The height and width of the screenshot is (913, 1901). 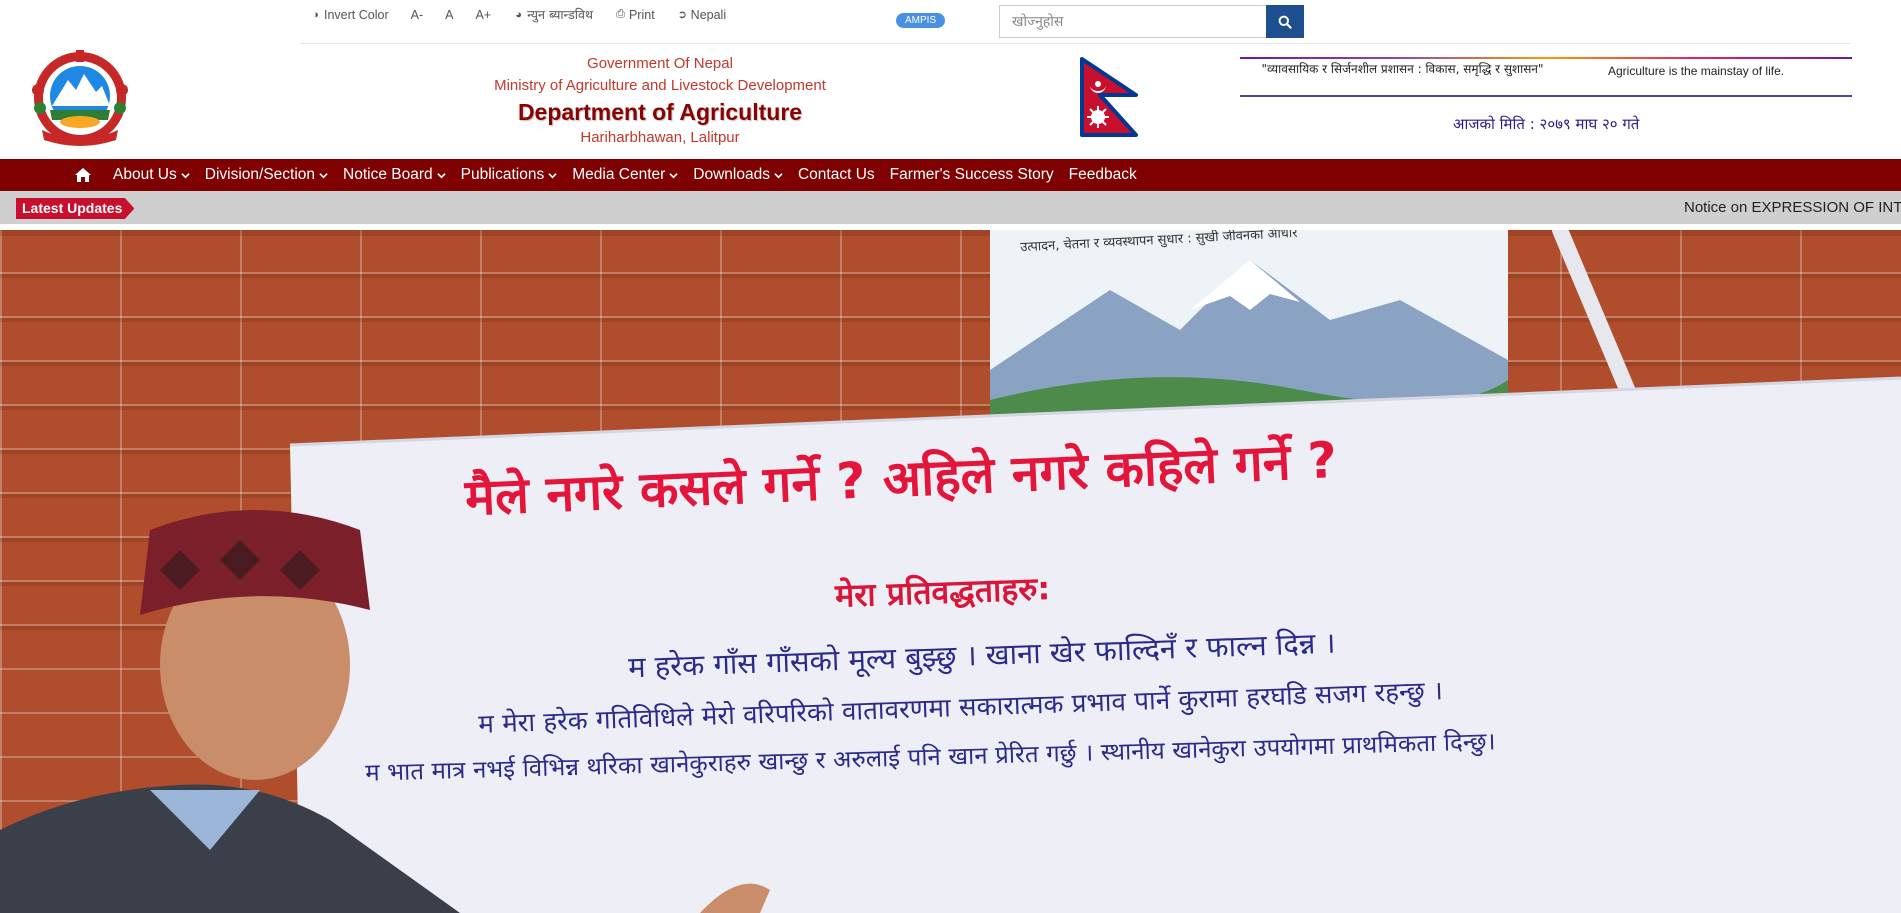 What do you see at coordinates (660, 63) in the screenshot?
I see `government-label: Government Of Nepal` at bounding box center [660, 63].